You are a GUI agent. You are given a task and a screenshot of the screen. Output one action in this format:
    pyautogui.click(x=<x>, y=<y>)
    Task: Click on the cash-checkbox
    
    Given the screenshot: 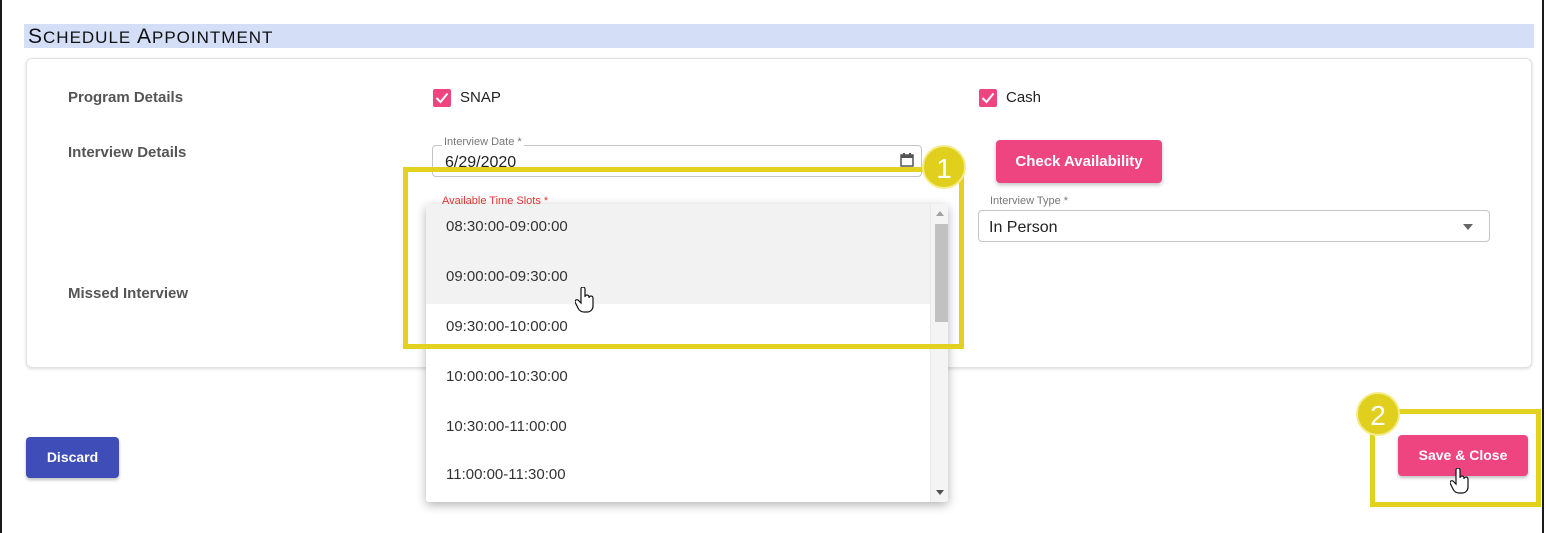 What is the action you would take?
    pyautogui.click(x=988, y=98)
    